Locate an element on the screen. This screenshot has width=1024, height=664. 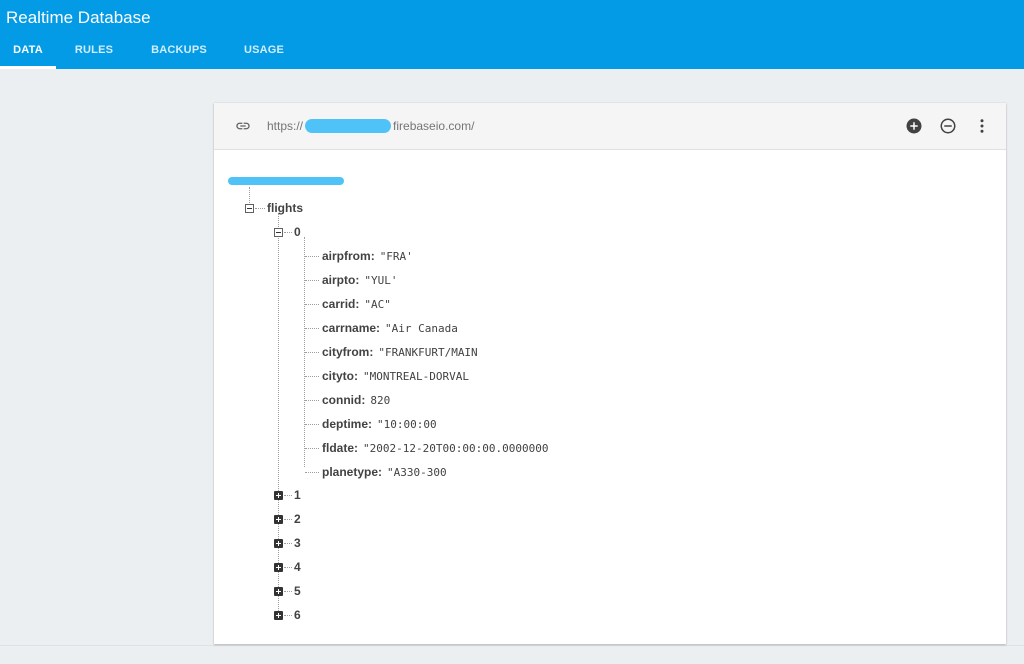
tab-usage: USAGE is located at coordinates (264, 56).